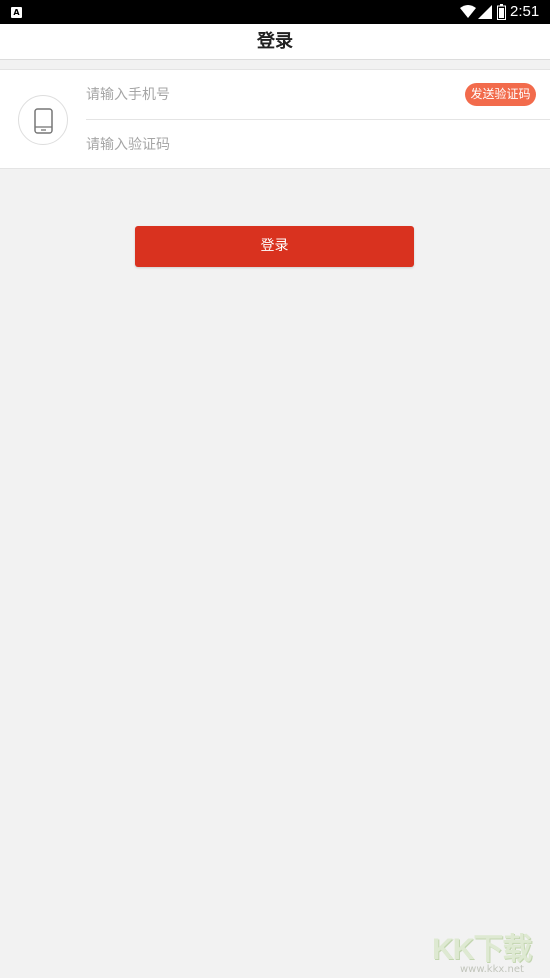 This screenshot has width=550, height=978. What do you see at coordinates (500, 94) in the screenshot?
I see `send-code-button: 发送验证码` at bounding box center [500, 94].